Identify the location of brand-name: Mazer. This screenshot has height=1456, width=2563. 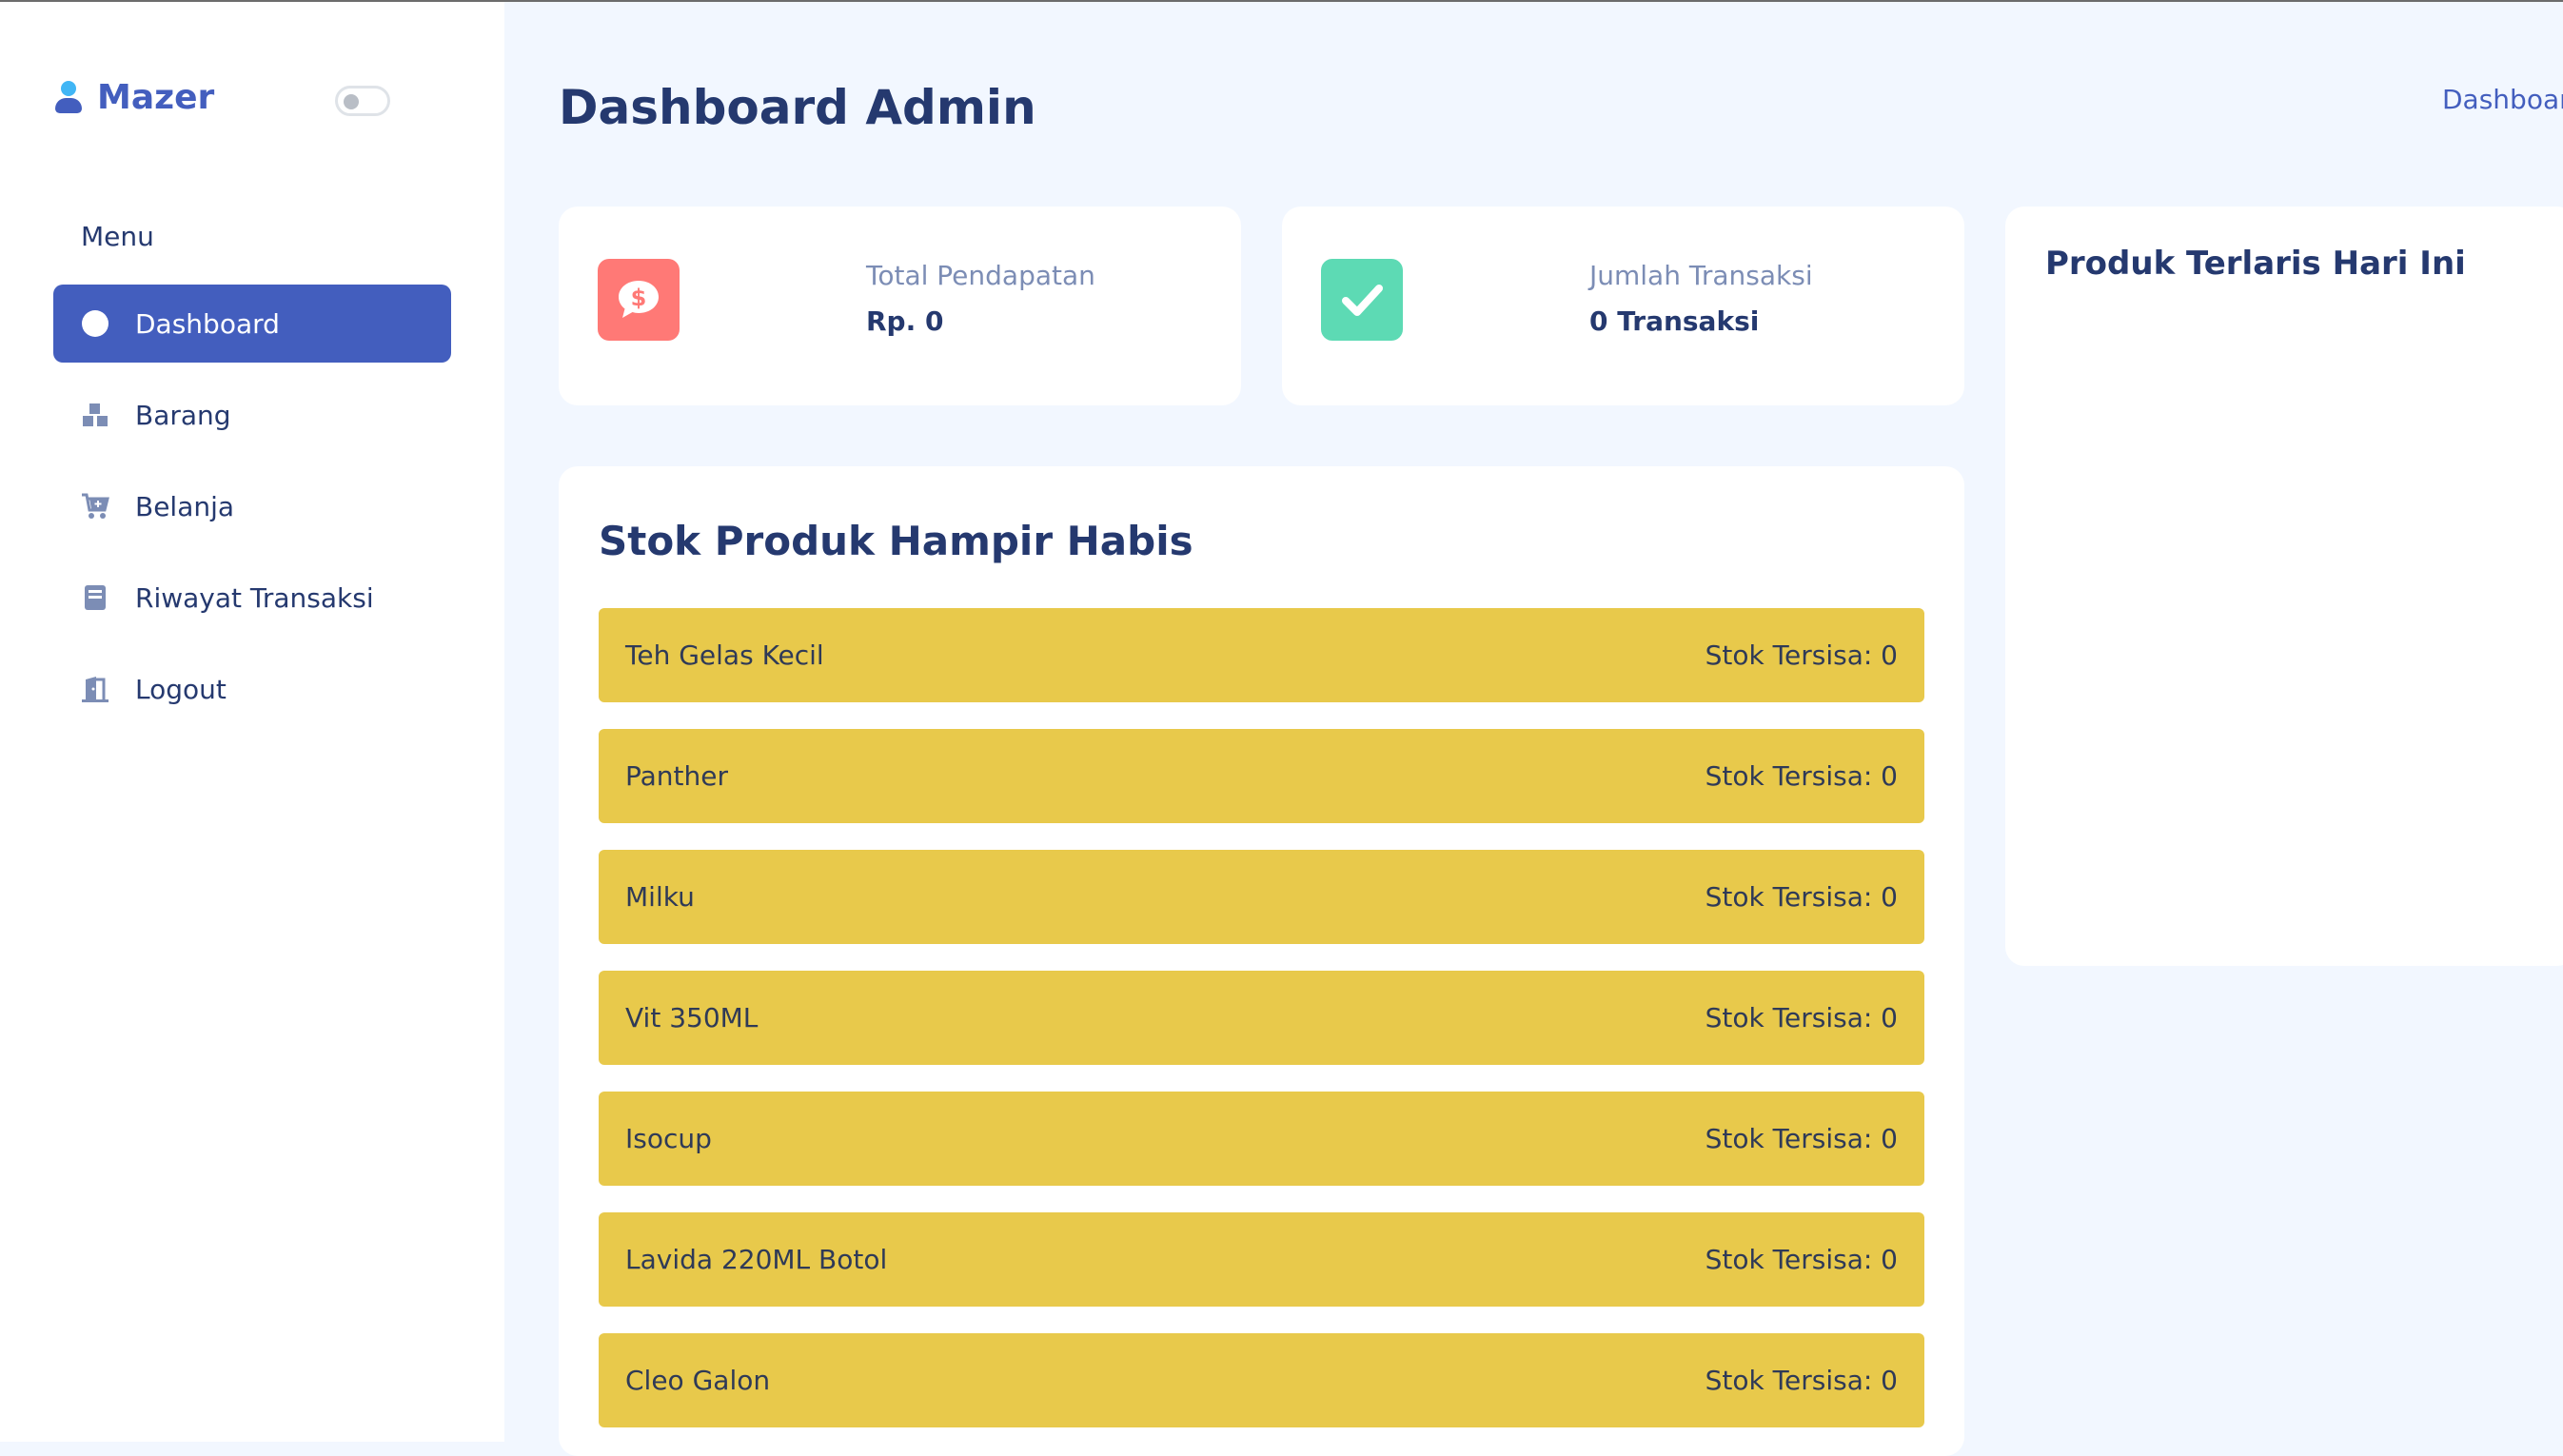
(156, 97).